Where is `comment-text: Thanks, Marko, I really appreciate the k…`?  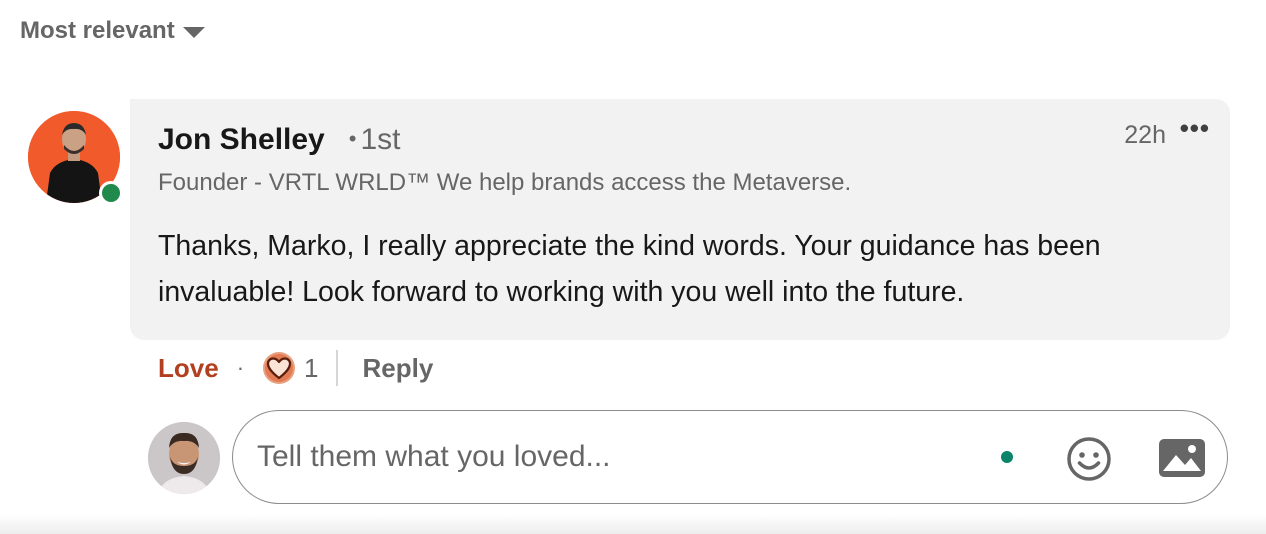
comment-text: Thanks, Marko, I really appreciate the k… is located at coordinates (629, 269).